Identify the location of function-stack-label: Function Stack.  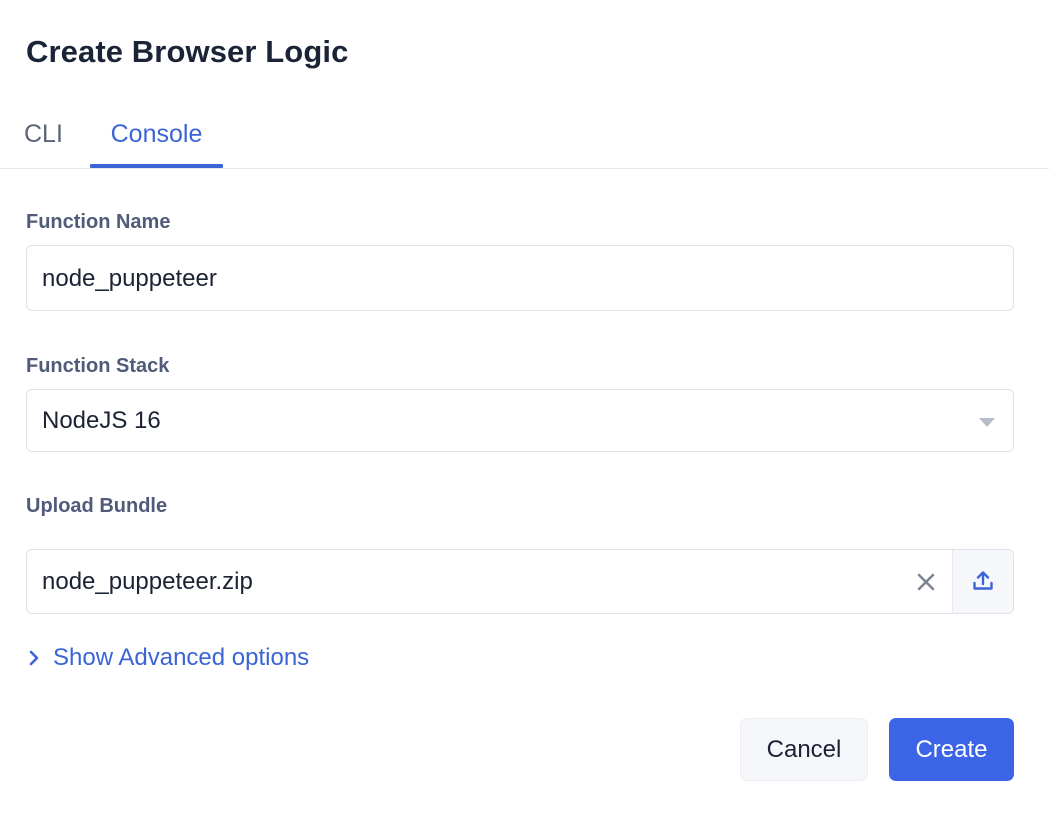
(98, 366).